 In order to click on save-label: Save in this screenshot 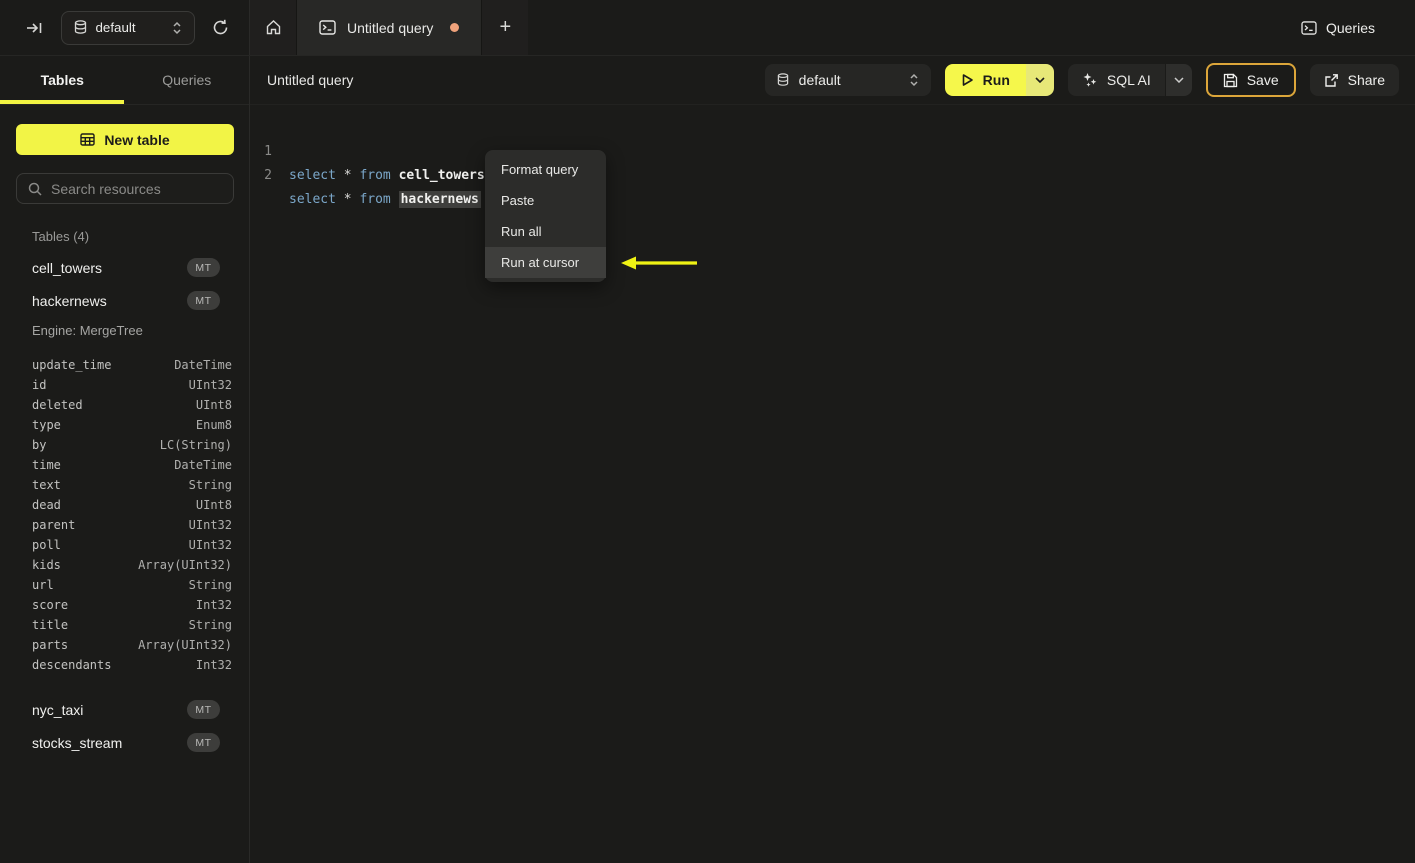, I will do `click(1262, 80)`.